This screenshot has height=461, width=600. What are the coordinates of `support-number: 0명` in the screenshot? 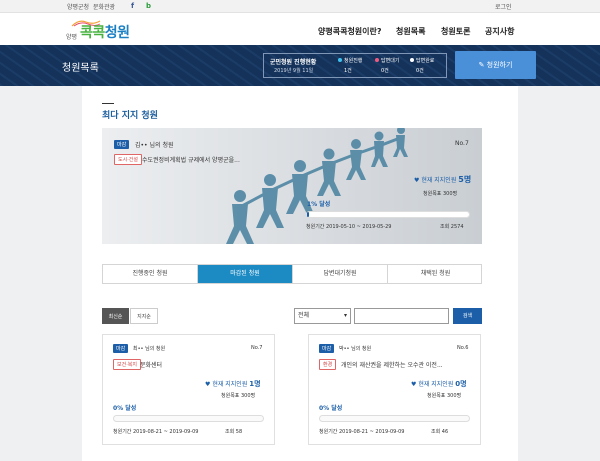 It's located at (461, 384).